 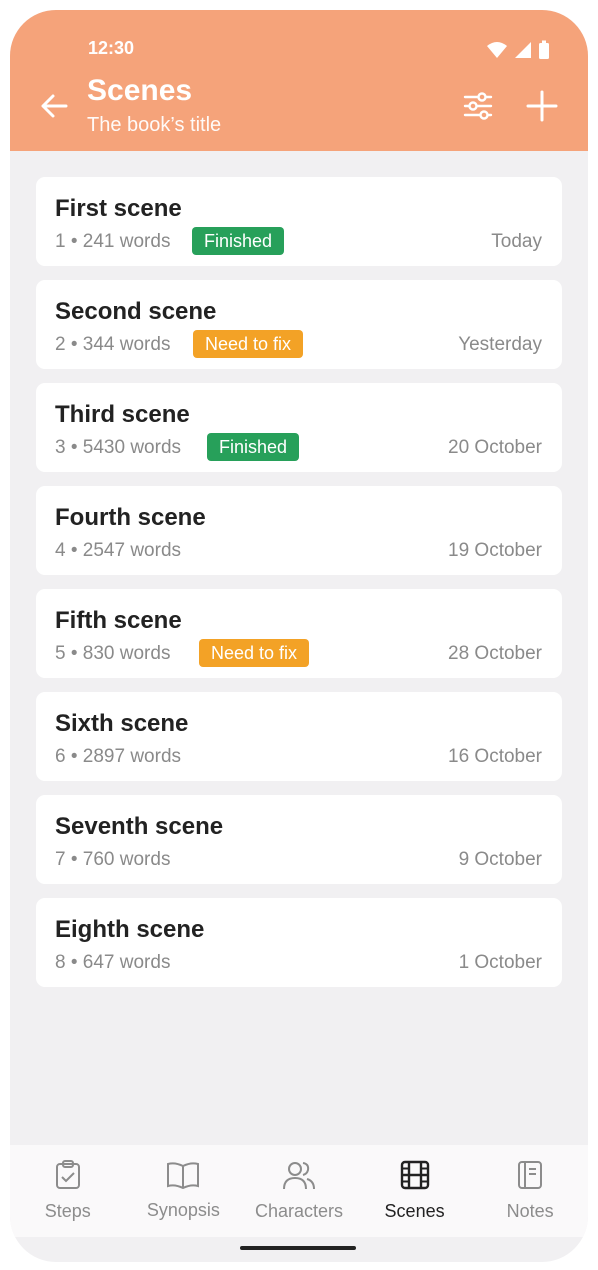 I want to click on add-icon, so click(x=542, y=106).